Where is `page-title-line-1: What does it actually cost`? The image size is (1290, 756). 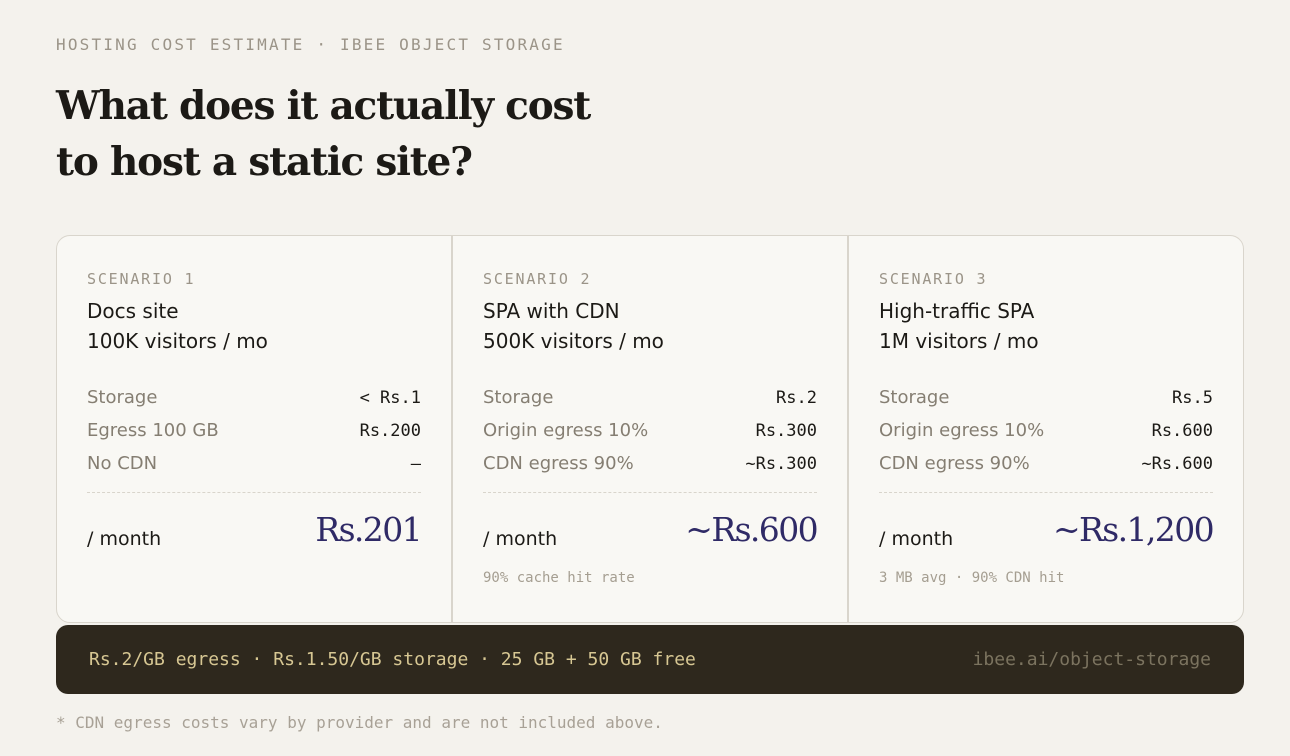
page-title-line-1: What does it actually cost is located at coordinates (323, 106).